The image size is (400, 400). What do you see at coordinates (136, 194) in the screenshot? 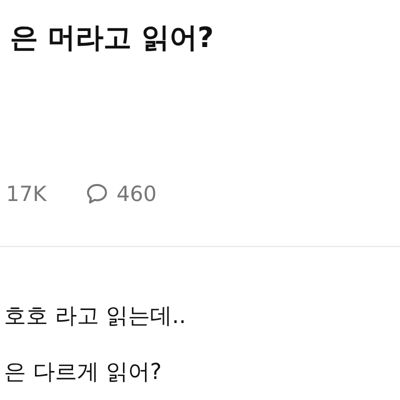
I see `comment-count: 460` at bounding box center [136, 194].